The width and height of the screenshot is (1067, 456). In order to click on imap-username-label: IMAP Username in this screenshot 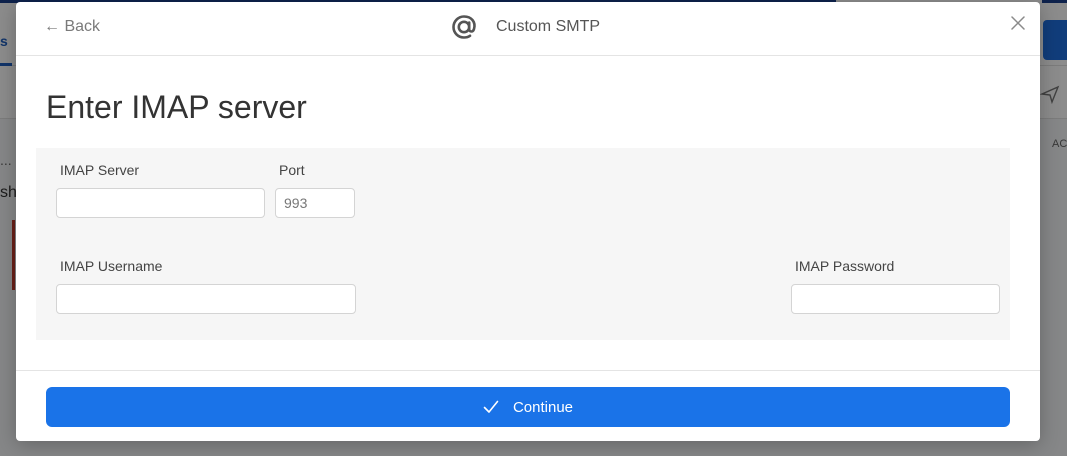, I will do `click(111, 266)`.